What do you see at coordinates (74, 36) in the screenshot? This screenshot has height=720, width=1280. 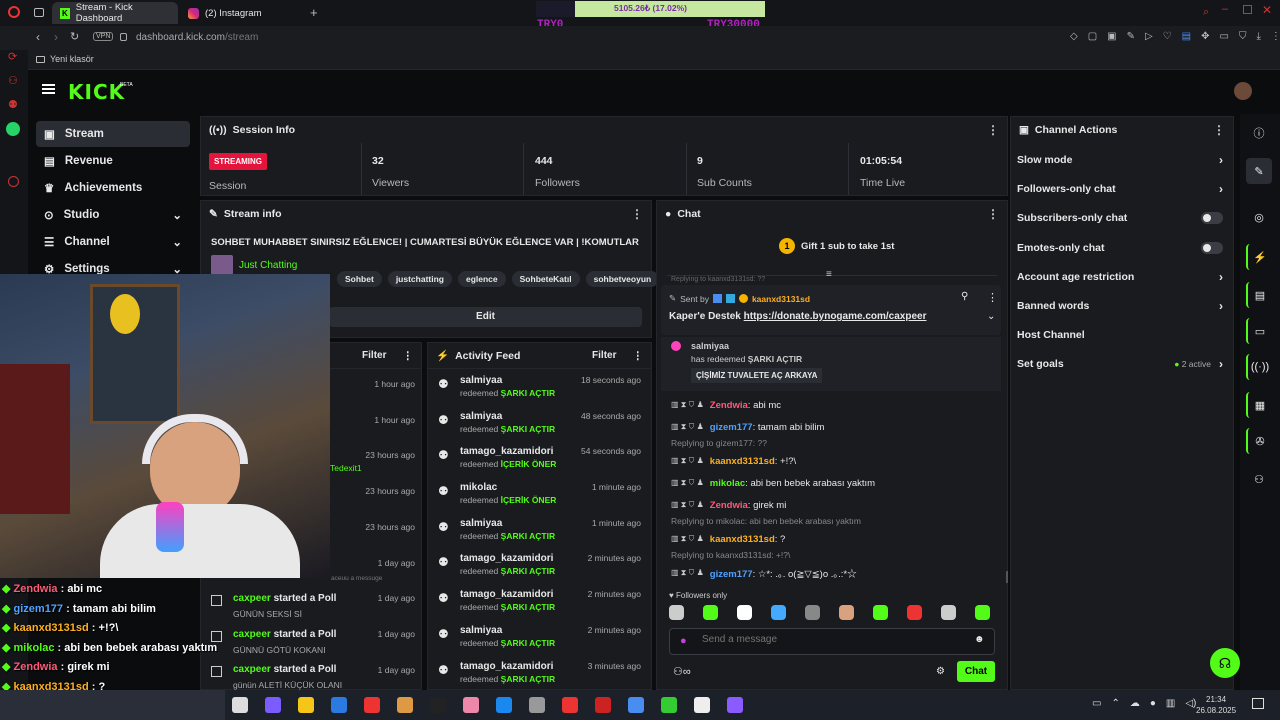 I see `reload-button: ↻` at bounding box center [74, 36].